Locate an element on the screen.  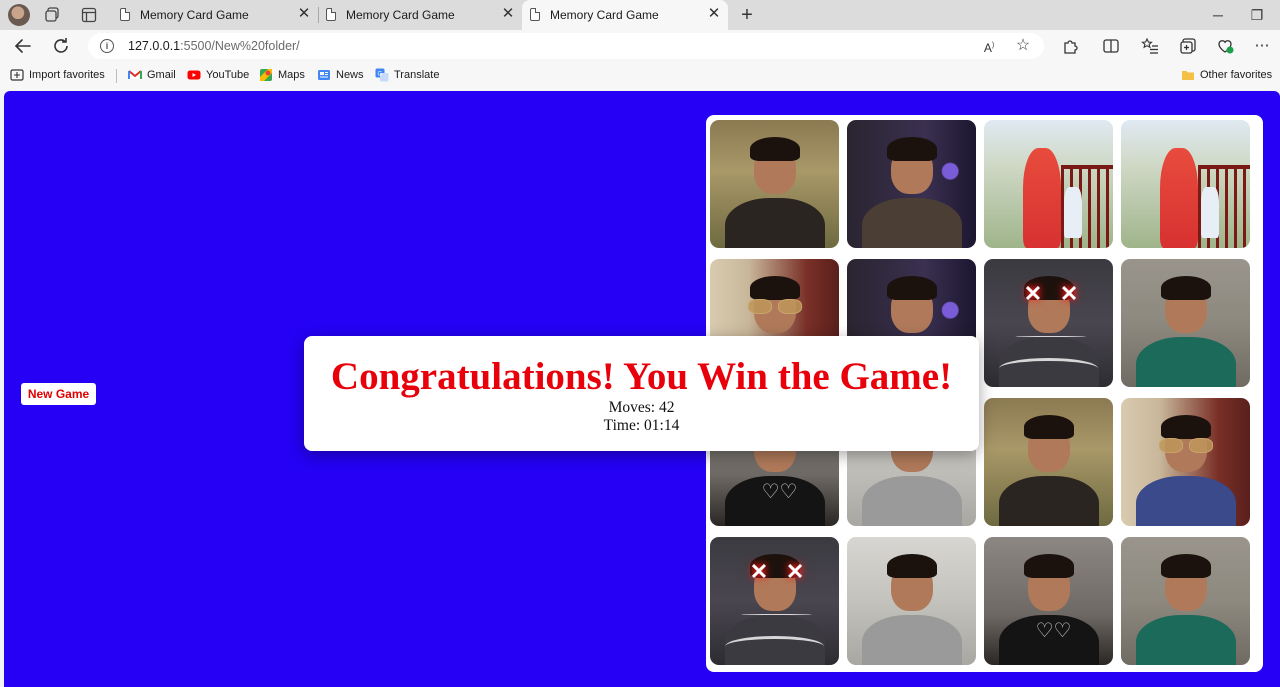
minimize-icon: ─ is located at coordinates (1218, 15).